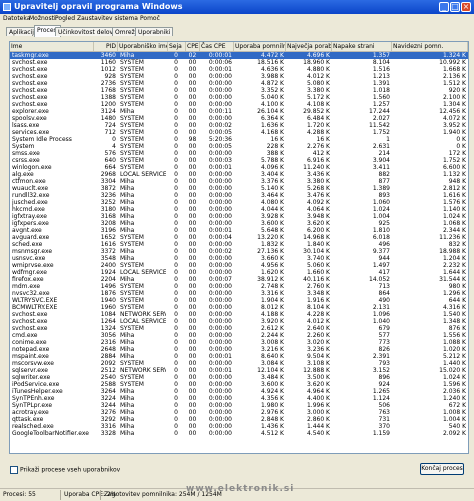 This screenshot has width=474, height=501. I want to click on tab-users: Uporabniki, so click(154, 31).